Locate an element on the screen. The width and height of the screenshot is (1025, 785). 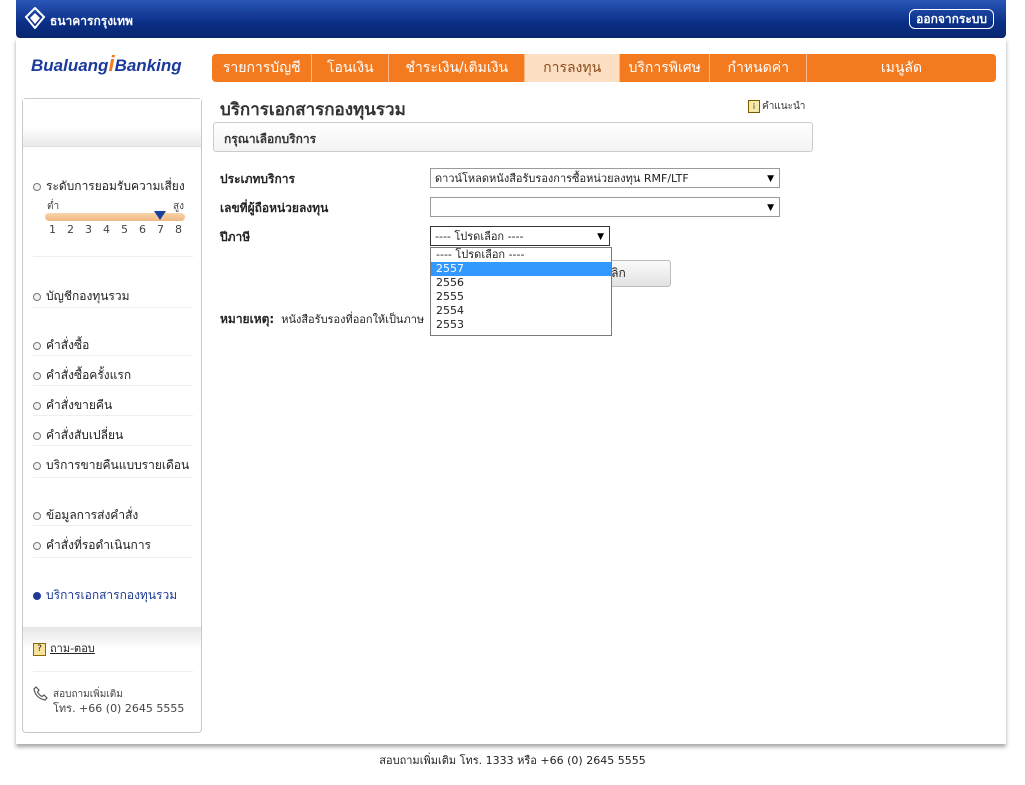
help-link: i คำแนะนำ is located at coordinates (776, 106).